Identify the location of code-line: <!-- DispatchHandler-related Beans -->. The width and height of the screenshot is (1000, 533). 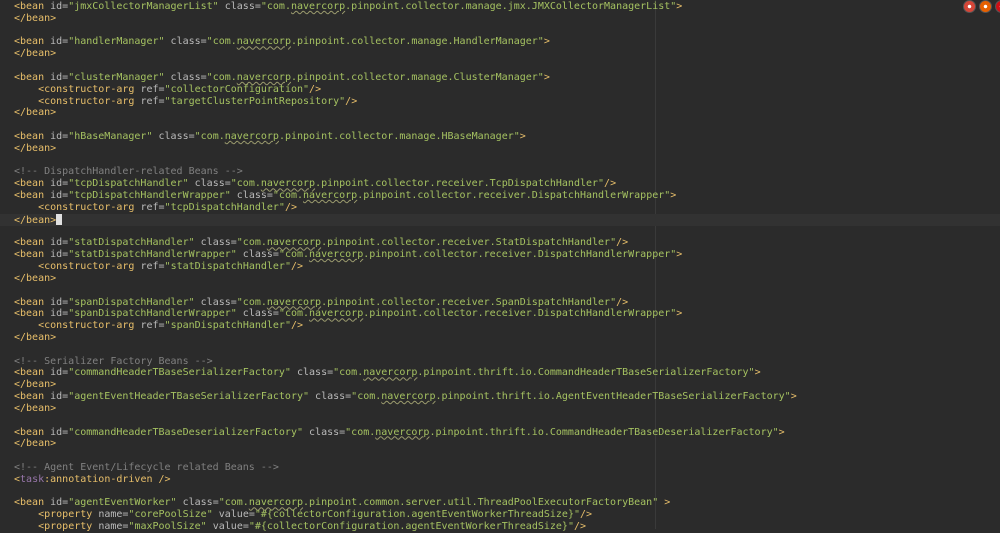
(128, 172).